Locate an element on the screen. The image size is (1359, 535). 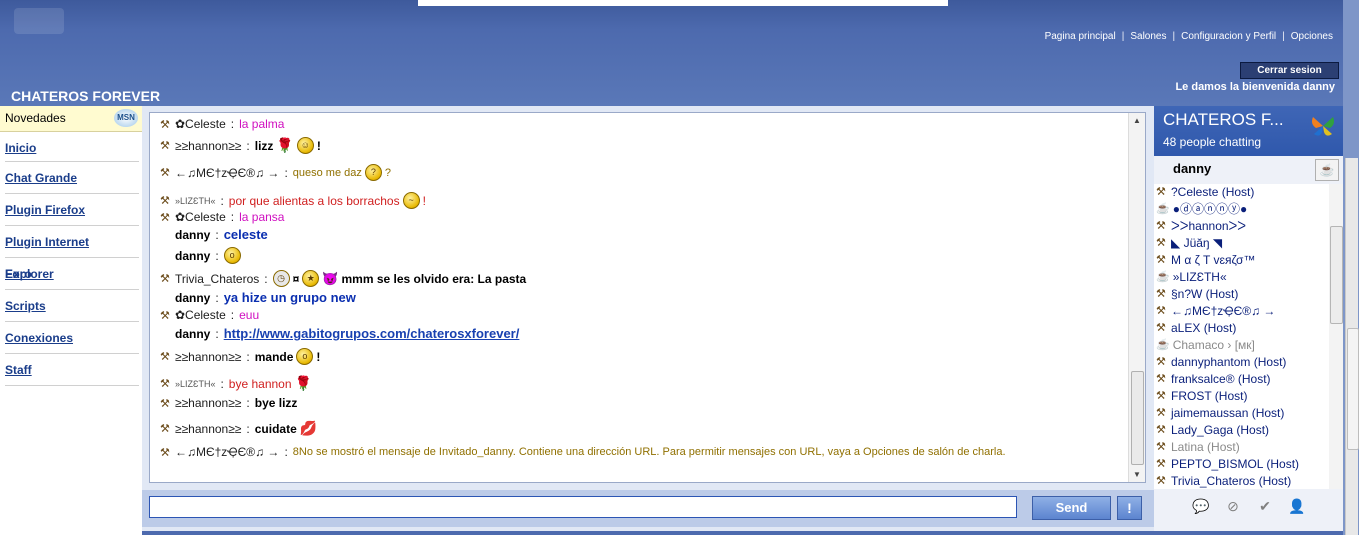
user-list-item: ⚒ FROST (Host) is located at coordinates (1242, 396).